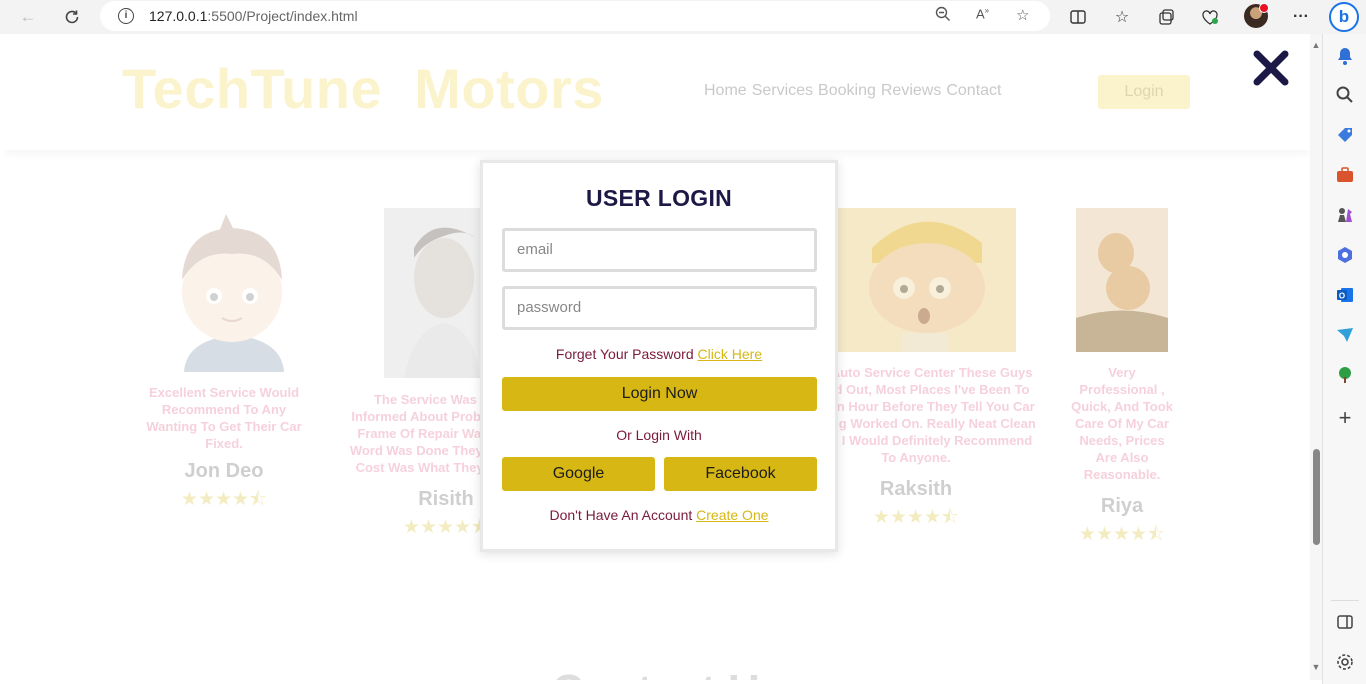 The image size is (1366, 684). Describe the element at coordinates (363, 88) in the screenshot. I see `site-brand: TechTune Motors` at that location.